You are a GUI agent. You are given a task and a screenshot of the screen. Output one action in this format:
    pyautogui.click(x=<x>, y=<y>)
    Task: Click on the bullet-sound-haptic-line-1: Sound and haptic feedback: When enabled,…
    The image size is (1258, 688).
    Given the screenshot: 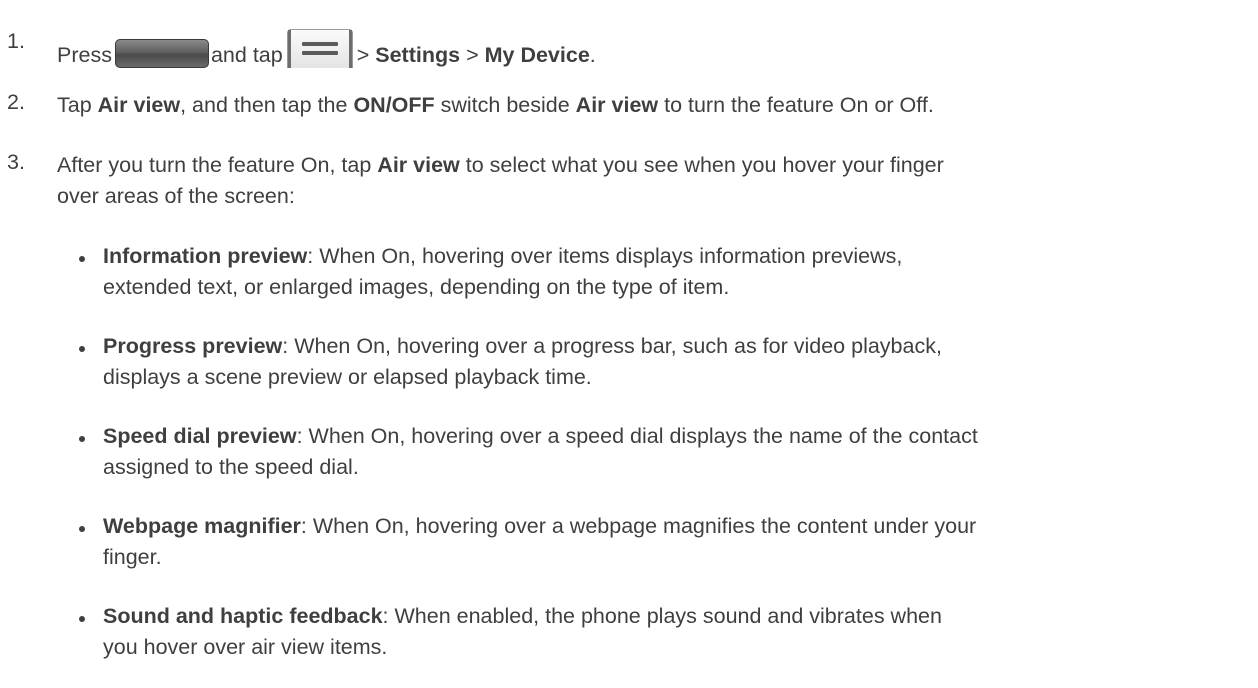 What is the action you would take?
    pyautogui.click(x=522, y=616)
    